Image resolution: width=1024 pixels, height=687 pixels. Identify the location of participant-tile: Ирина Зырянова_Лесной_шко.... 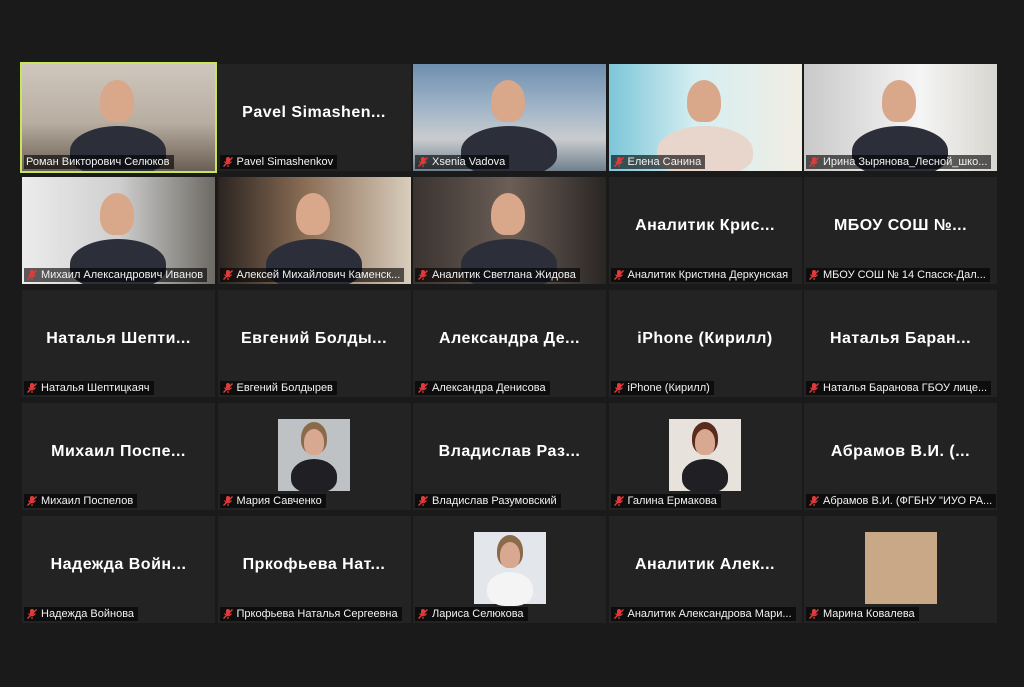
(900, 117).